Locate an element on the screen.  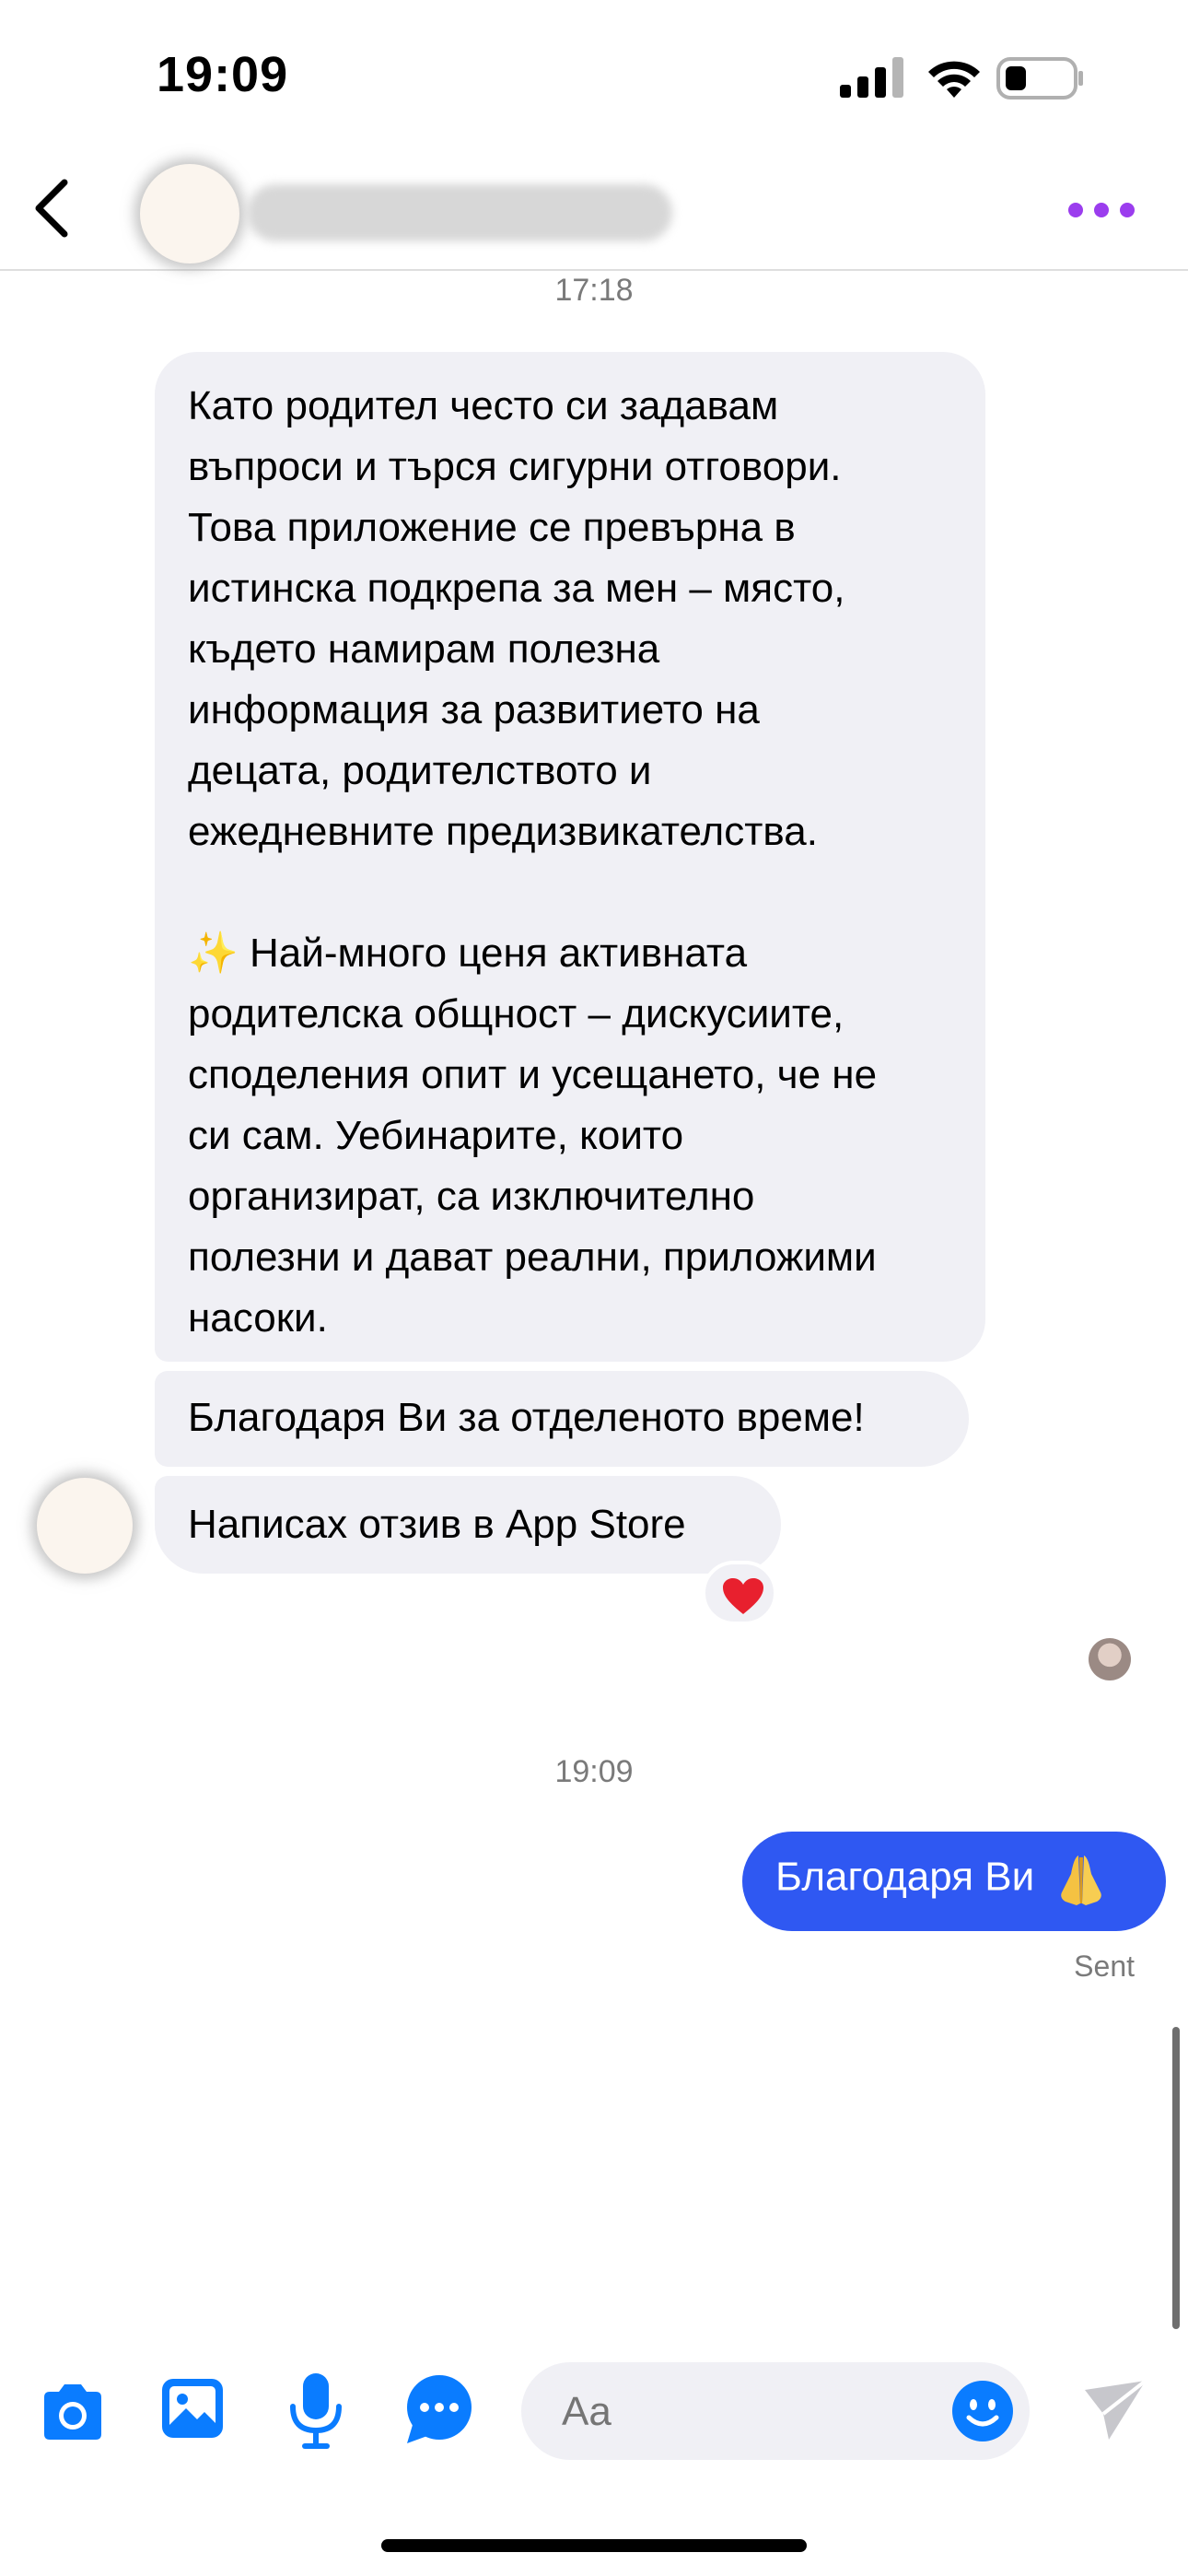
folded-hands-emoji-icon is located at coordinates (1081, 1880).